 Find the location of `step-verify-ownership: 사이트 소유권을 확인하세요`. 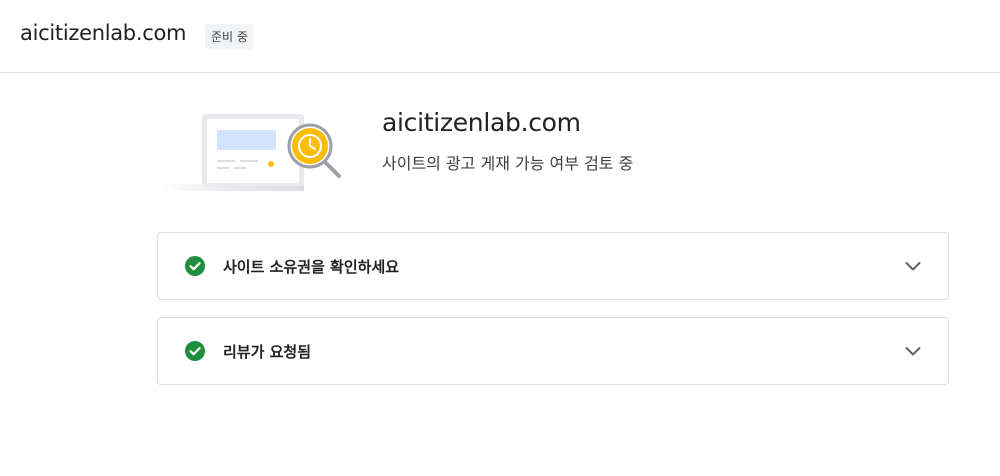

step-verify-ownership: 사이트 소유권을 확인하세요 is located at coordinates (553, 266).